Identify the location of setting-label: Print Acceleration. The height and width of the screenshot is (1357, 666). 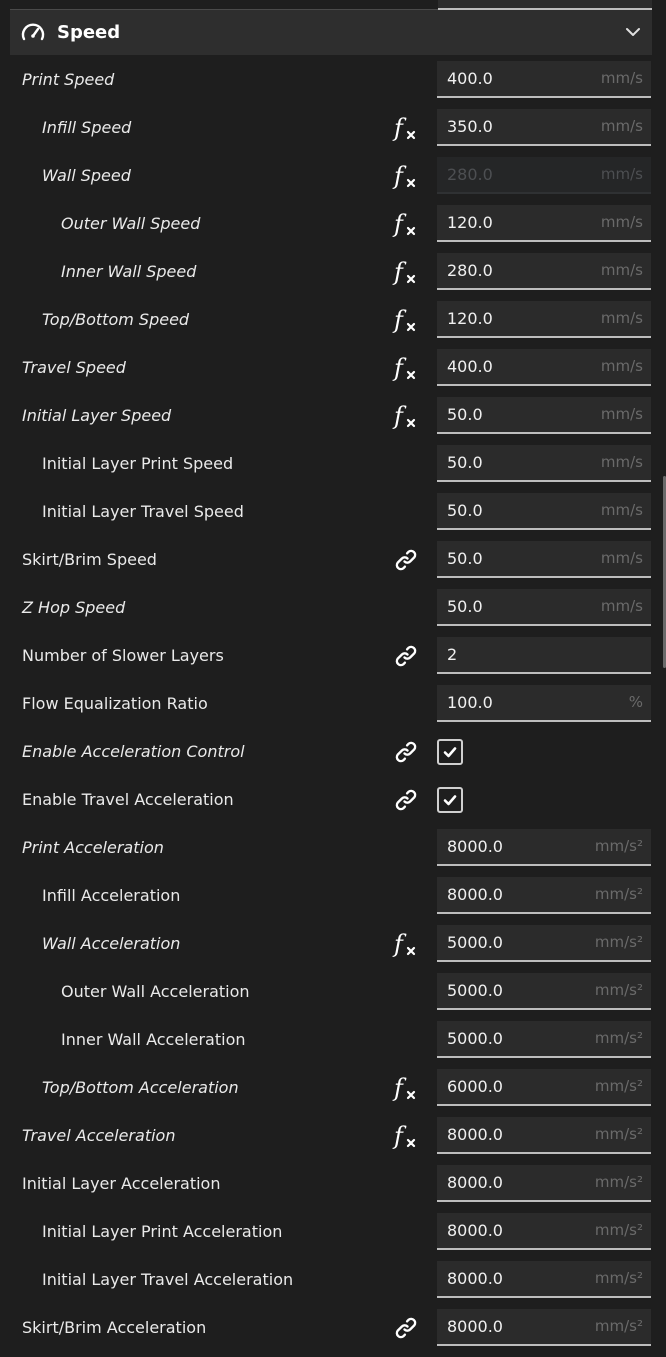
(93, 847).